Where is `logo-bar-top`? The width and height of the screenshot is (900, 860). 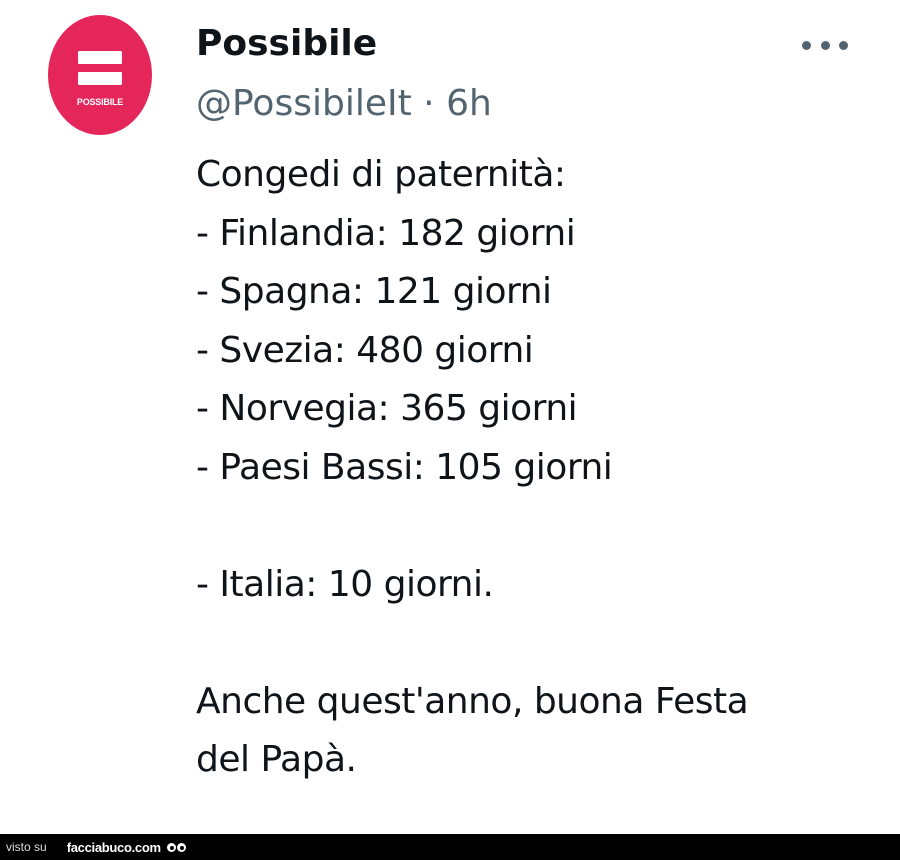 logo-bar-top is located at coordinates (100, 57).